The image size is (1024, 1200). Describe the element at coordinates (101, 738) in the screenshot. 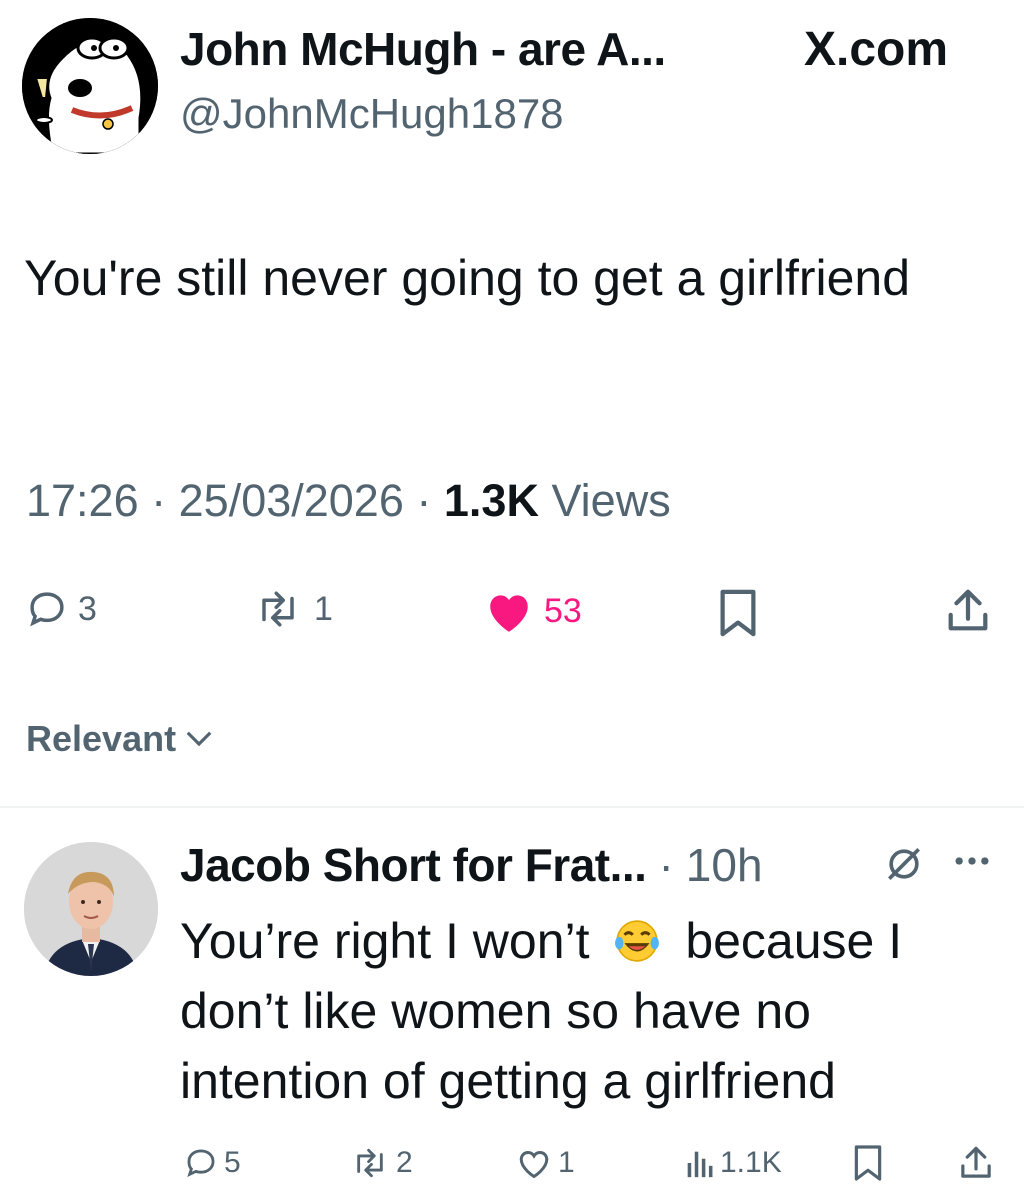

I see `reply-sort-label: Relevant` at that location.